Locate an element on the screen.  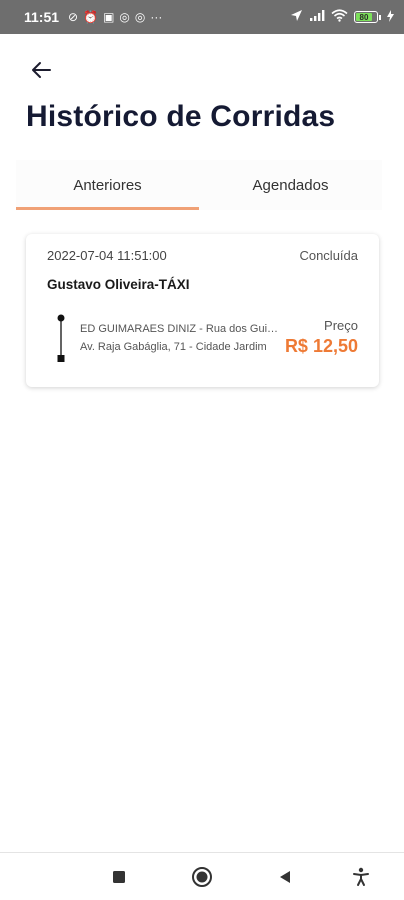
ride-datetime: 2022-07-04 11:51:00 is located at coordinates (107, 255).